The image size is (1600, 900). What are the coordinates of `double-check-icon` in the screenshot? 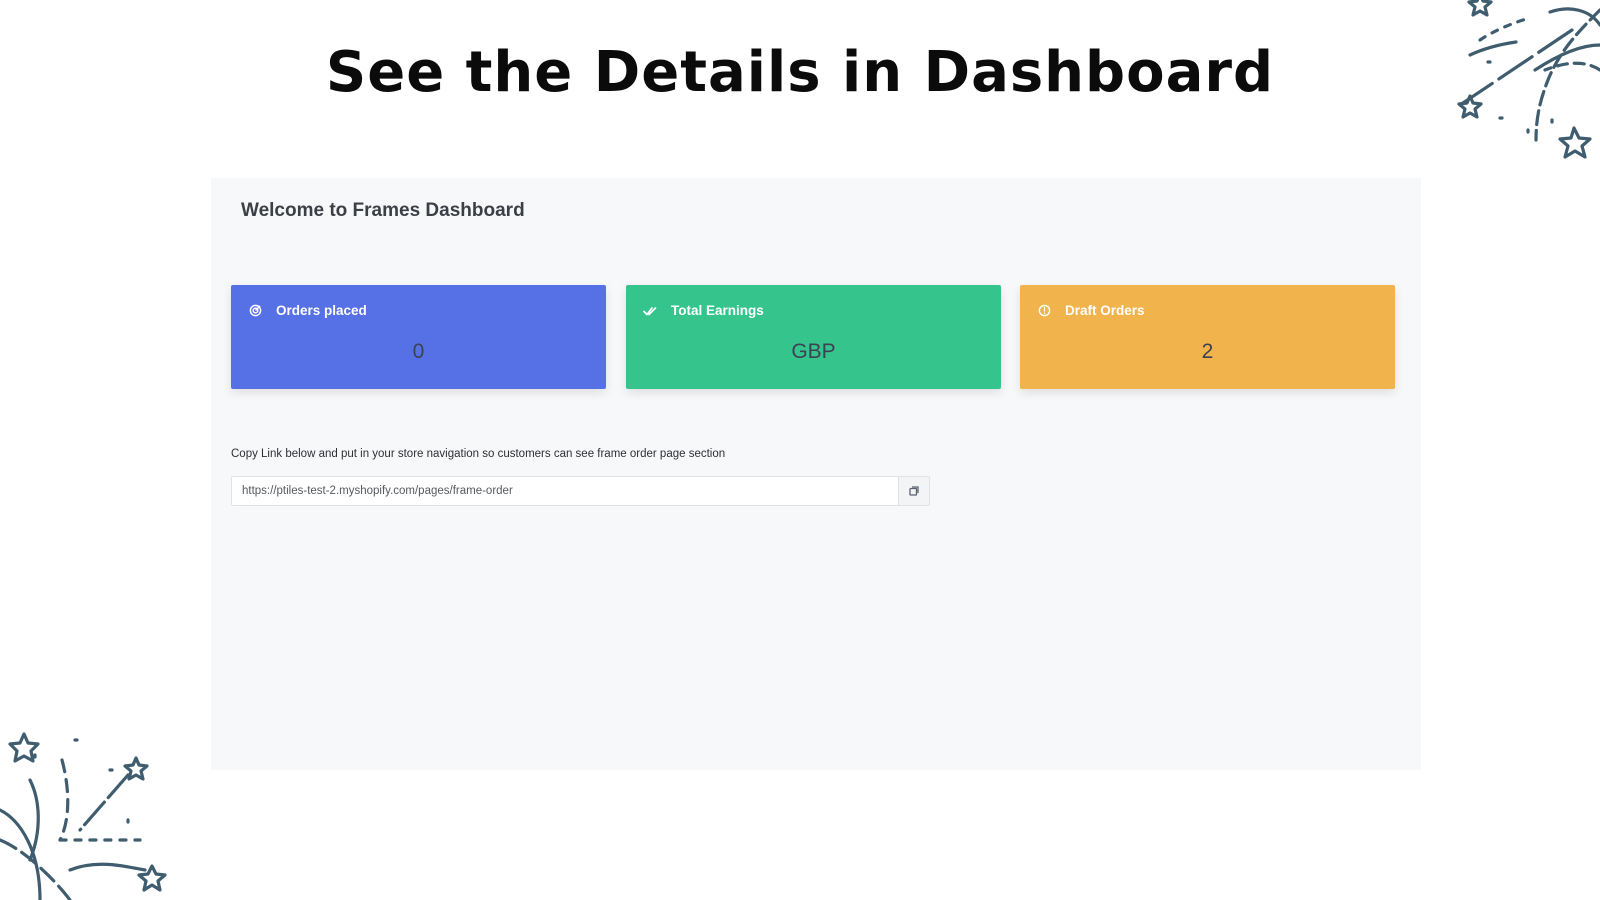 It's located at (650, 311).